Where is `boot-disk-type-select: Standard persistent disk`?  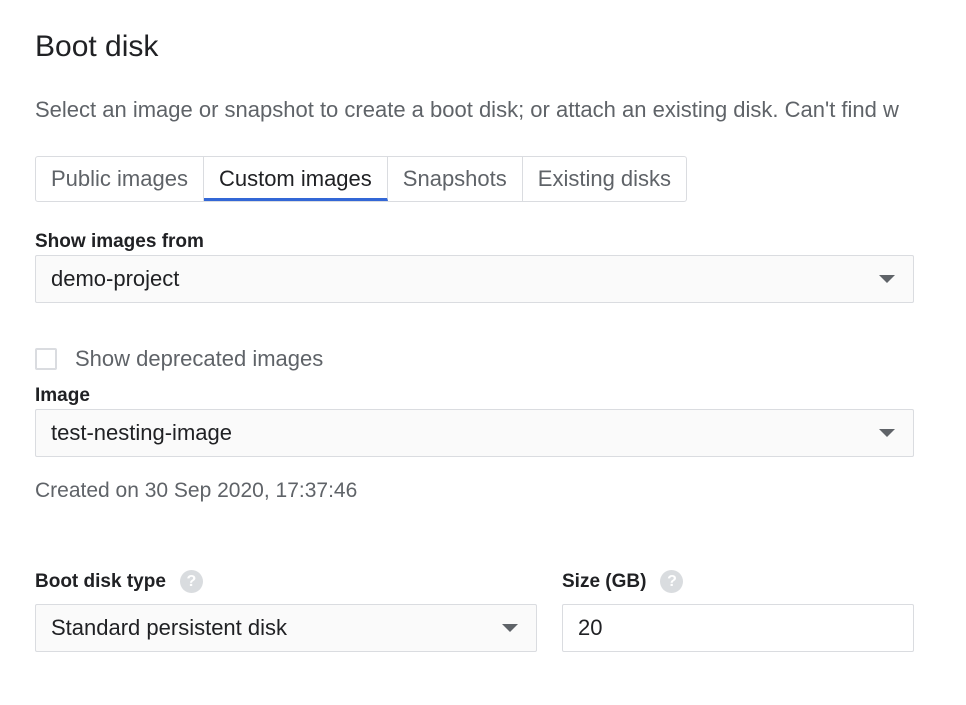 boot-disk-type-select: Standard persistent disk is located at coordinates (286, 628).